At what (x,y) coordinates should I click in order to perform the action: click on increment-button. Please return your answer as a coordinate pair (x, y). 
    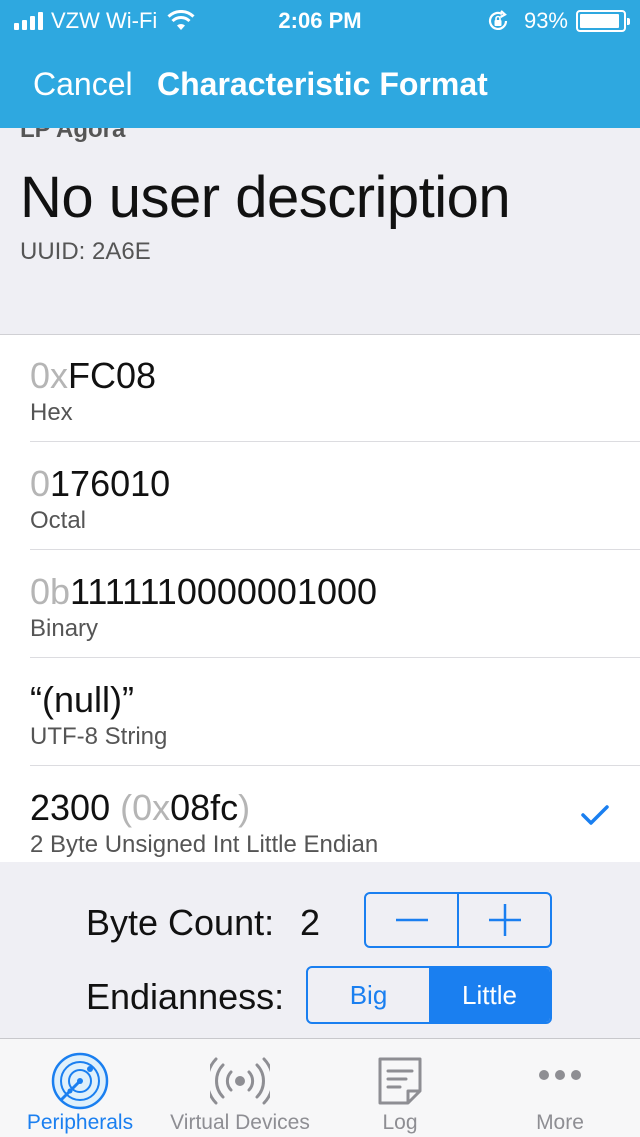
    Looking at the image, I should click on (503, 920).